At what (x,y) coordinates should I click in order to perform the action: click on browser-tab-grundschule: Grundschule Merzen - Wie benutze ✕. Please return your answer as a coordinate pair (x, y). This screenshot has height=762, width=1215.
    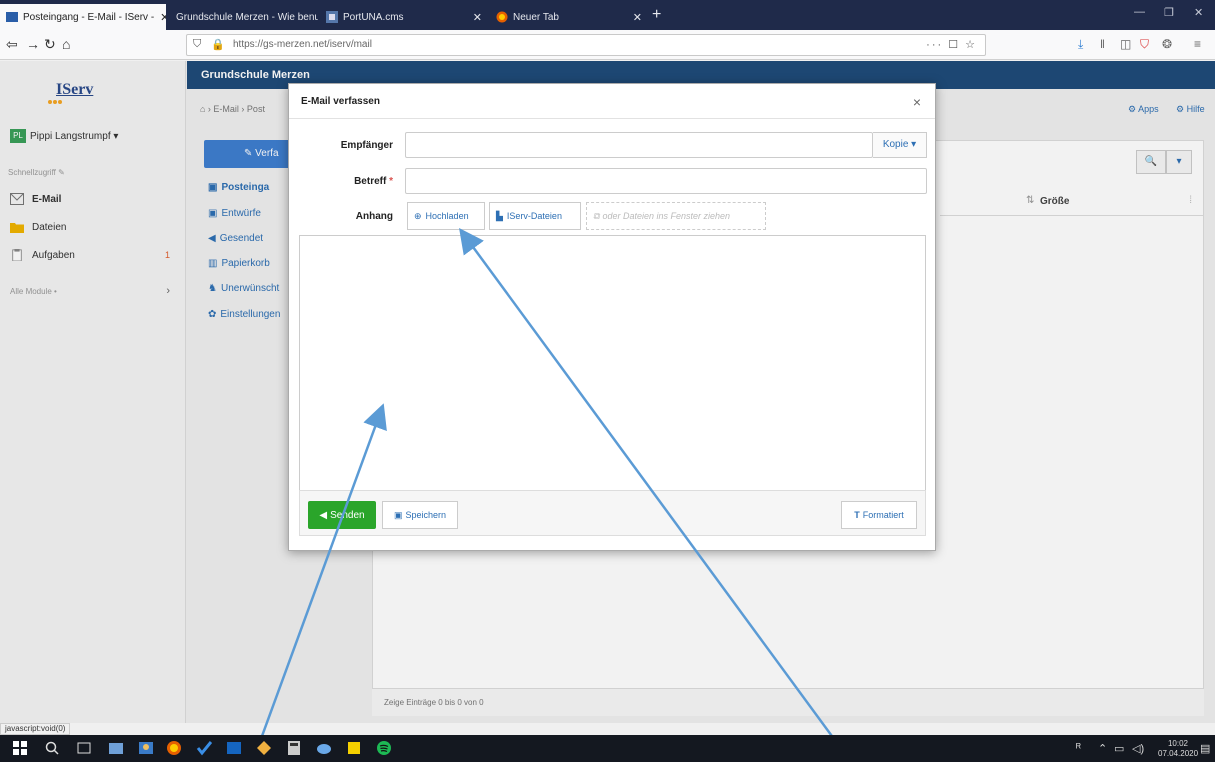
    Looking at the image, I should click on (244, 17).